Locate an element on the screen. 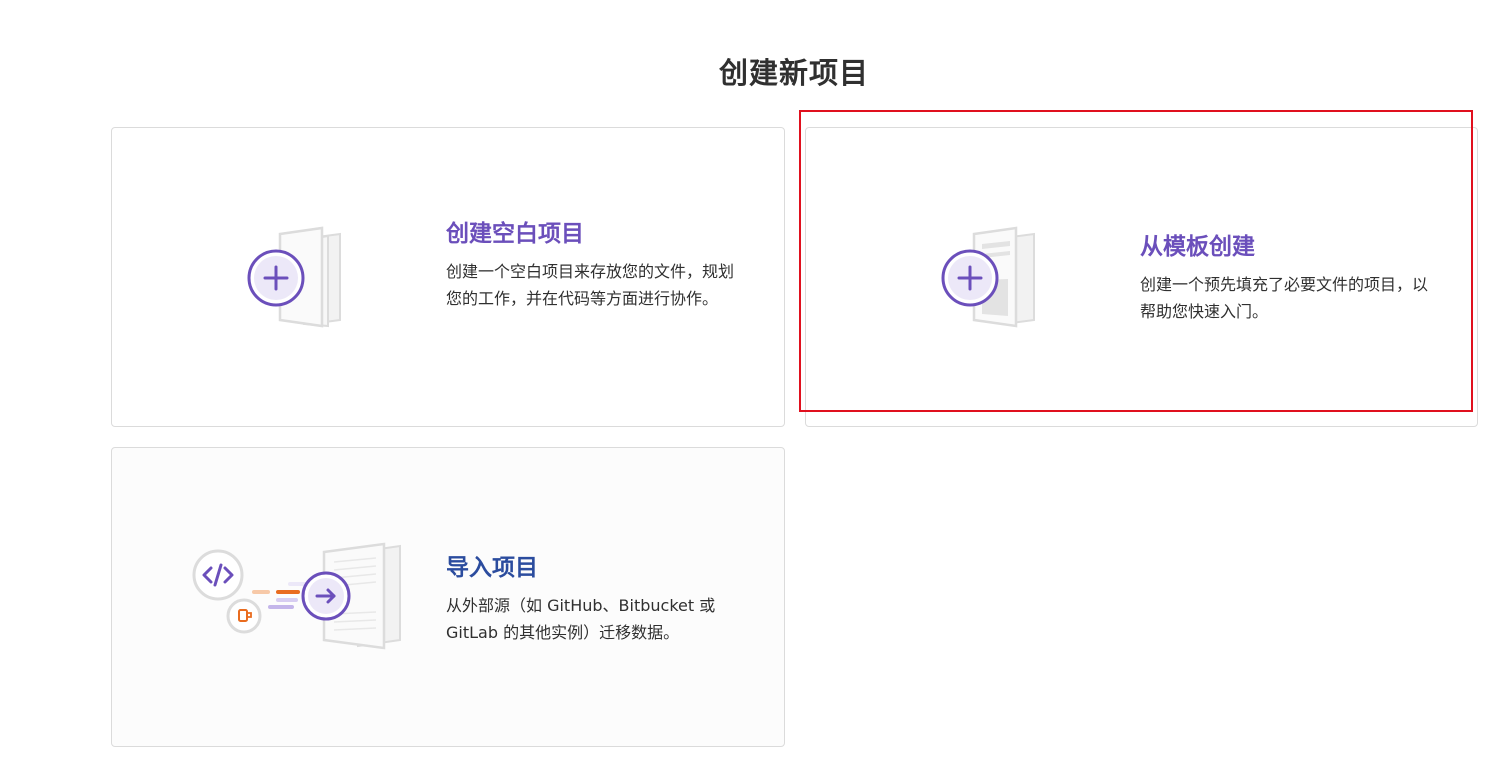  template-document-icon is located at coordinates (988, 277).